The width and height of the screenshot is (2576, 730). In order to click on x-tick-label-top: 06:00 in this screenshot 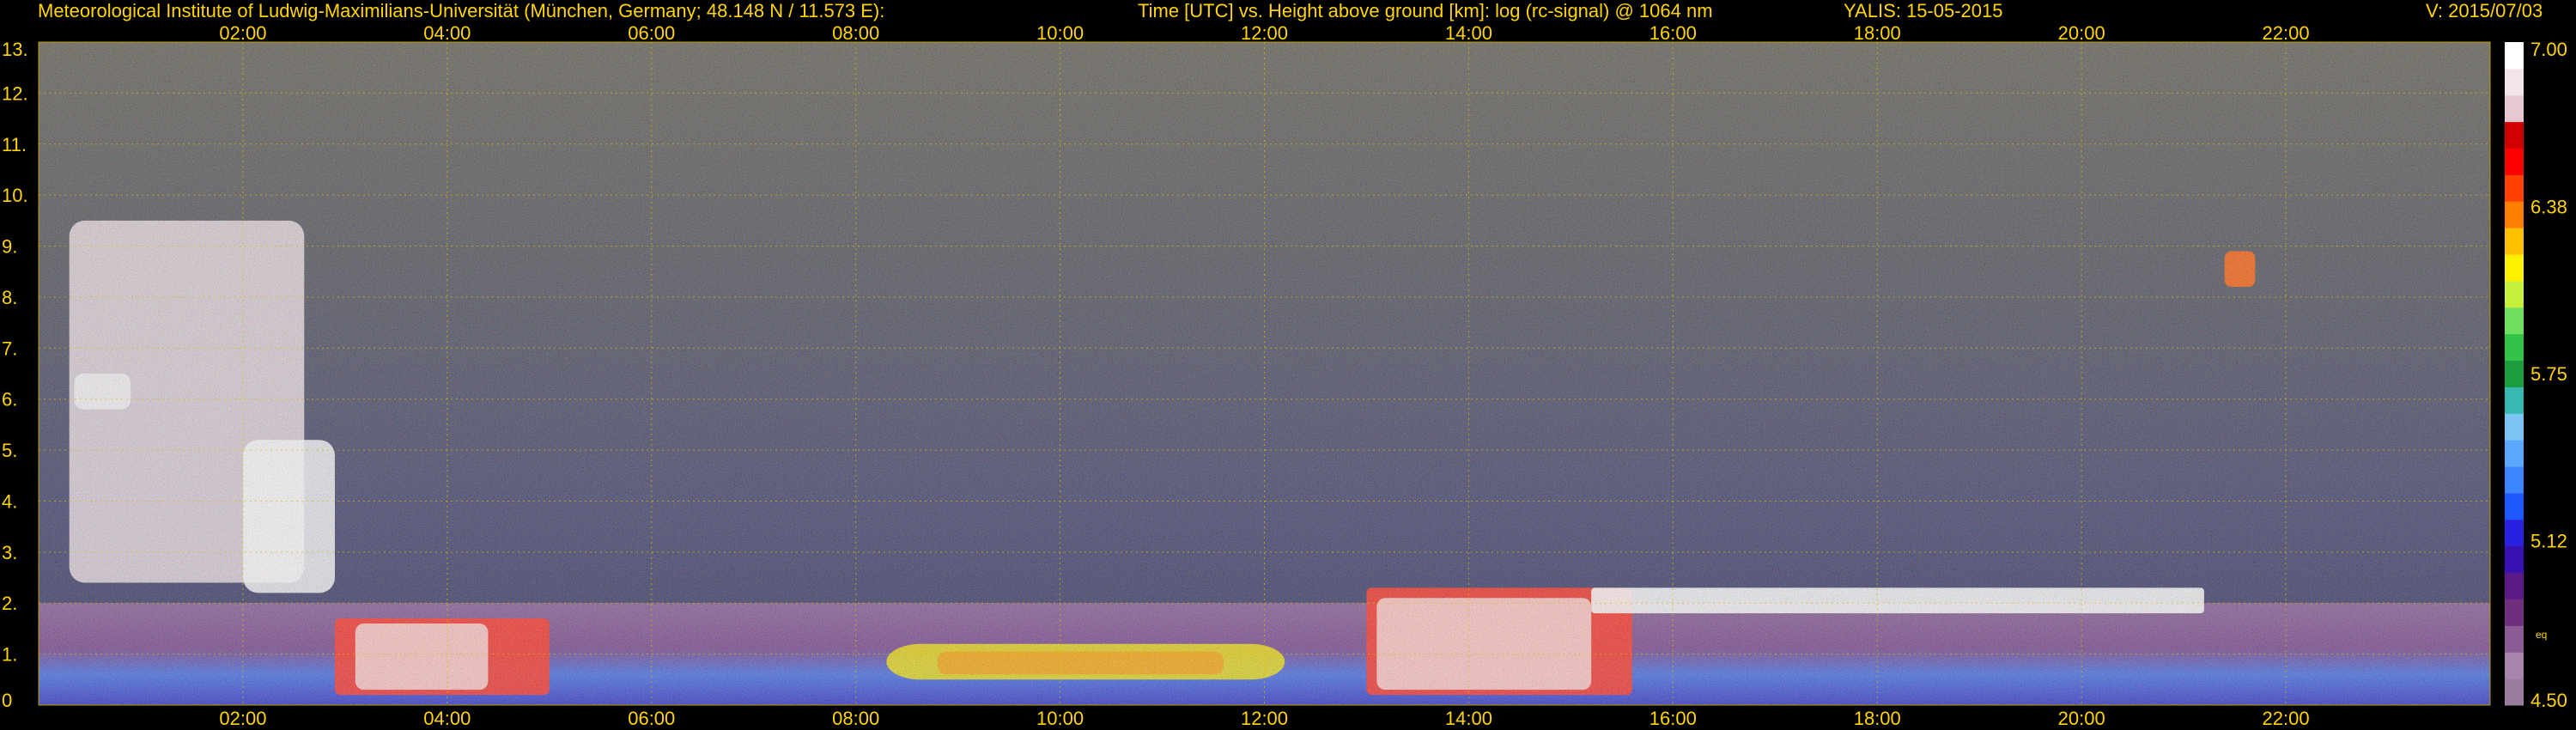, I will do `click(651, 33)`.